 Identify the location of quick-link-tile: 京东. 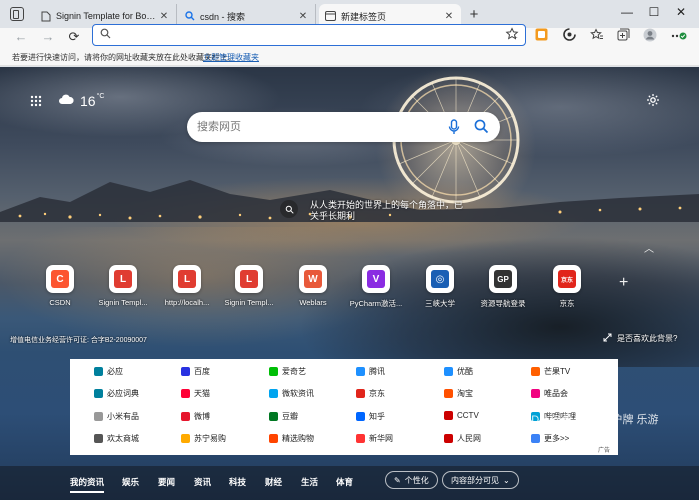
(567, 279).